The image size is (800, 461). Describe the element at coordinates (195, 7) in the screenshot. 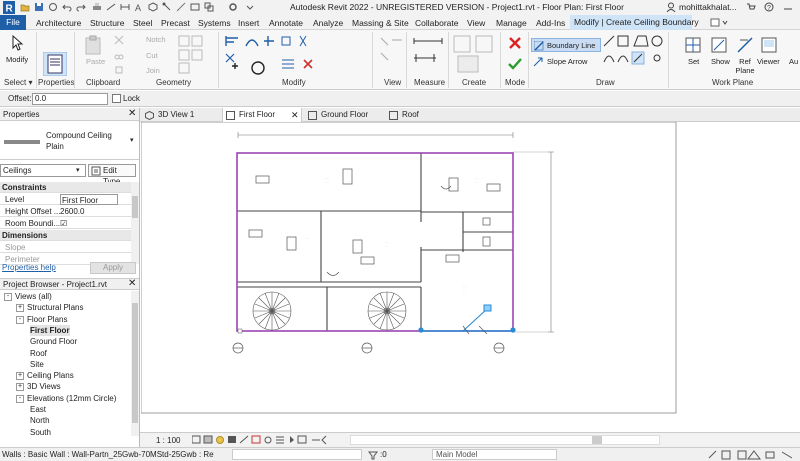

I see `close-hidden-icon` at that location.